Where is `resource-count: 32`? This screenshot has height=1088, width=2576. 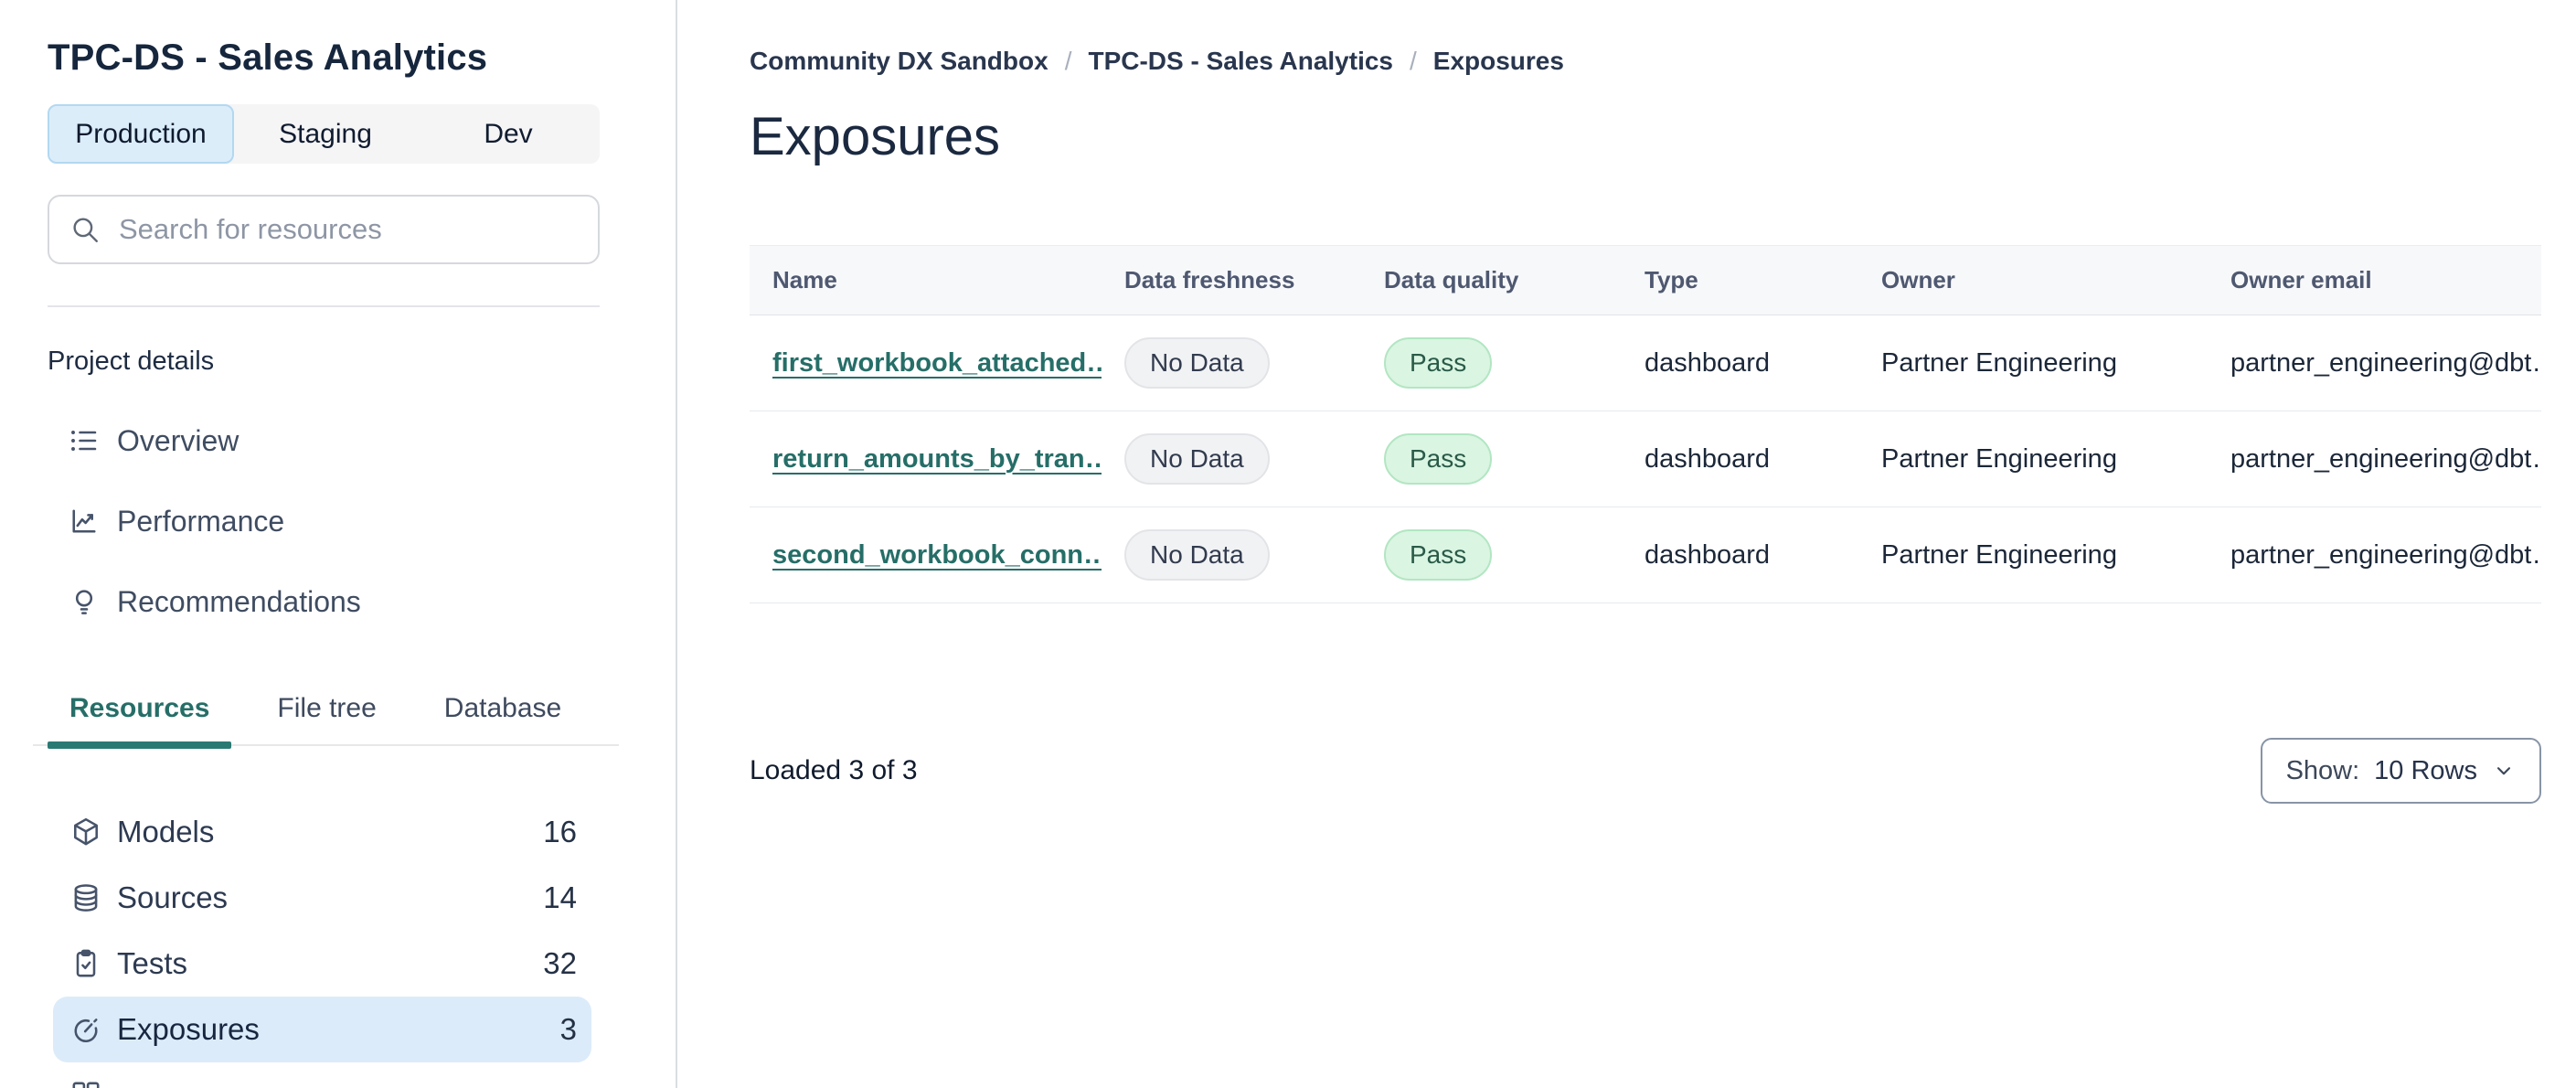
resource-count: 32 is located at coordinates (560, 963).